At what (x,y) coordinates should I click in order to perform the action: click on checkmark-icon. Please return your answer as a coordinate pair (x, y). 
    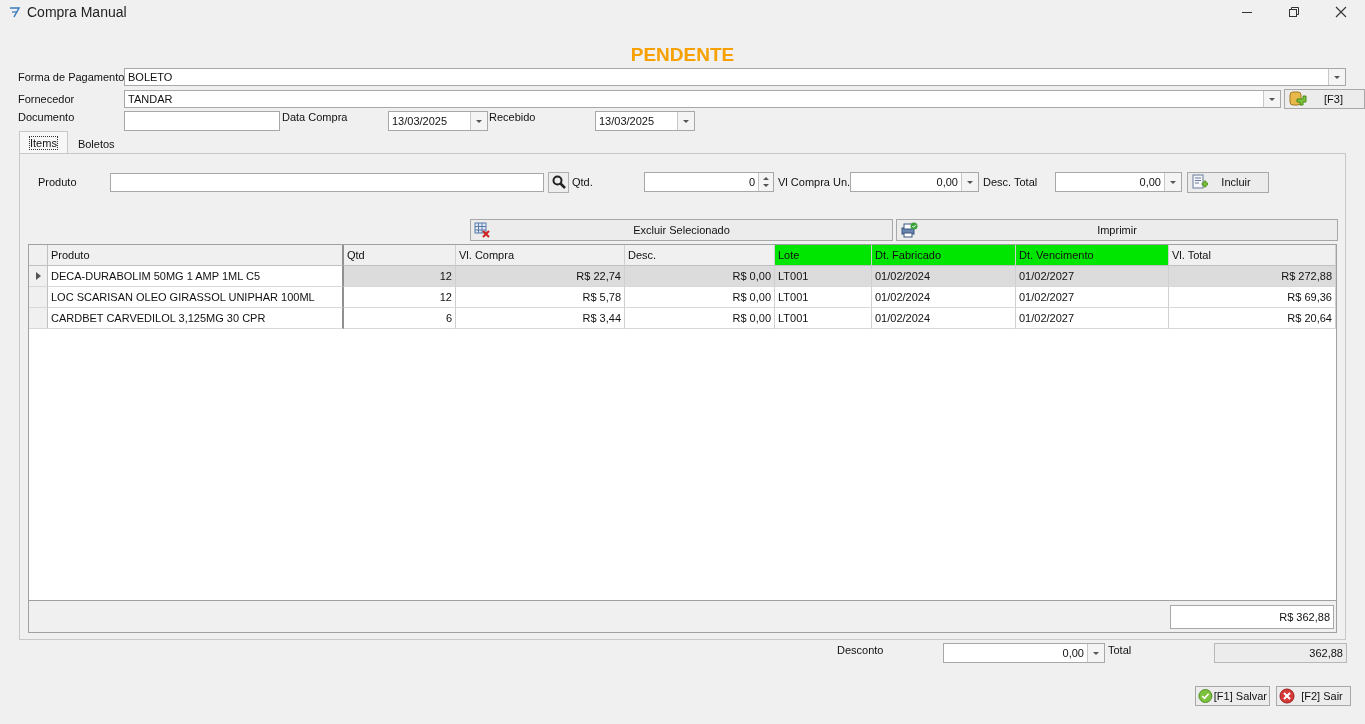
    Looking at the image, I should click on (1205, 696).